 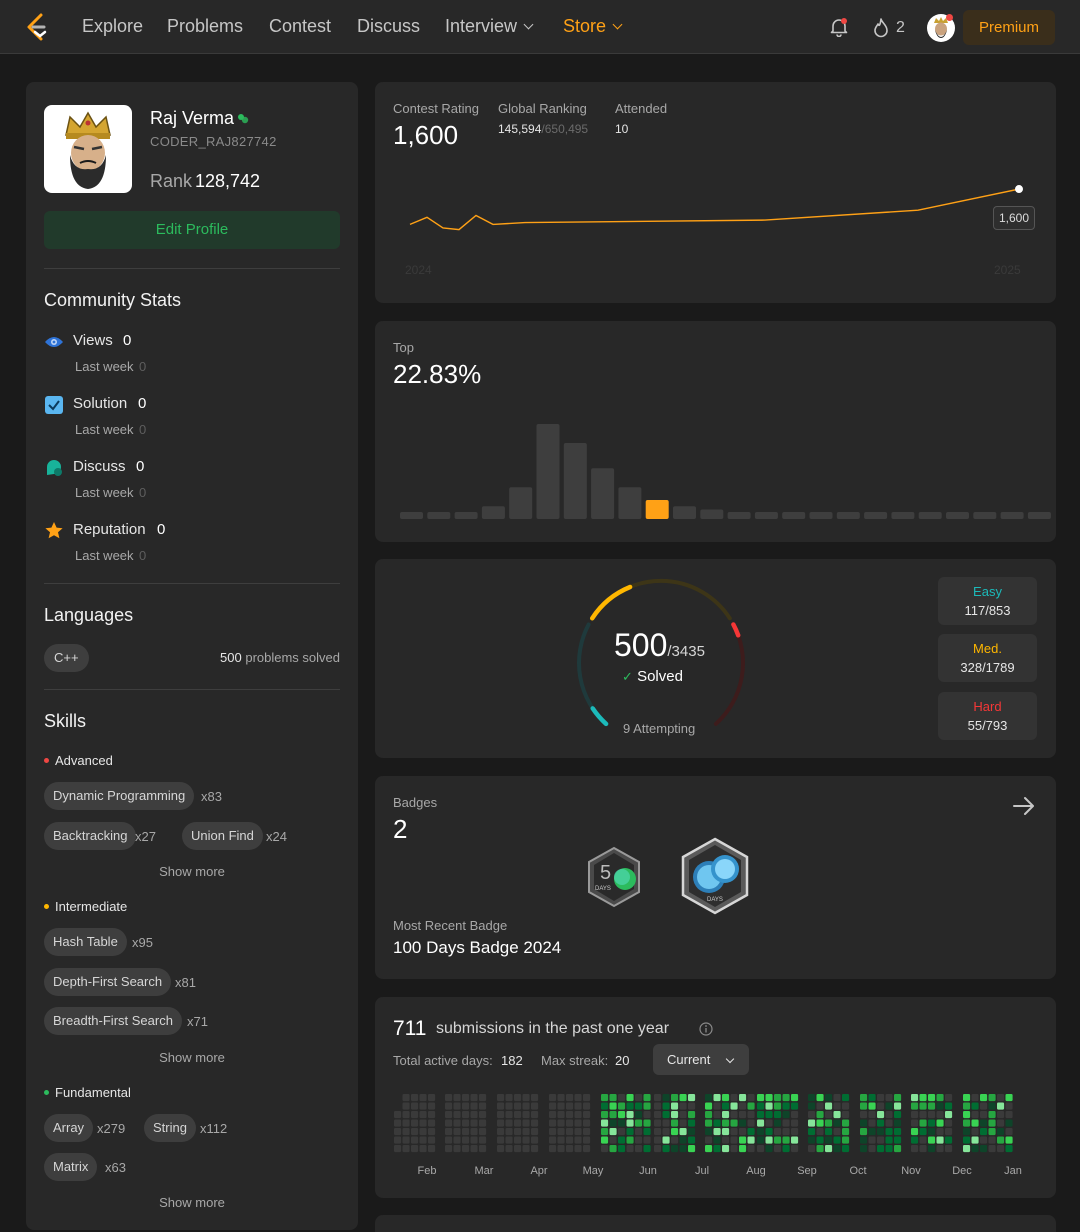 What do you see at coordinates (142, 942) in the screenshot?
I see `skill-count: x95` at bounding box center [142, 942].